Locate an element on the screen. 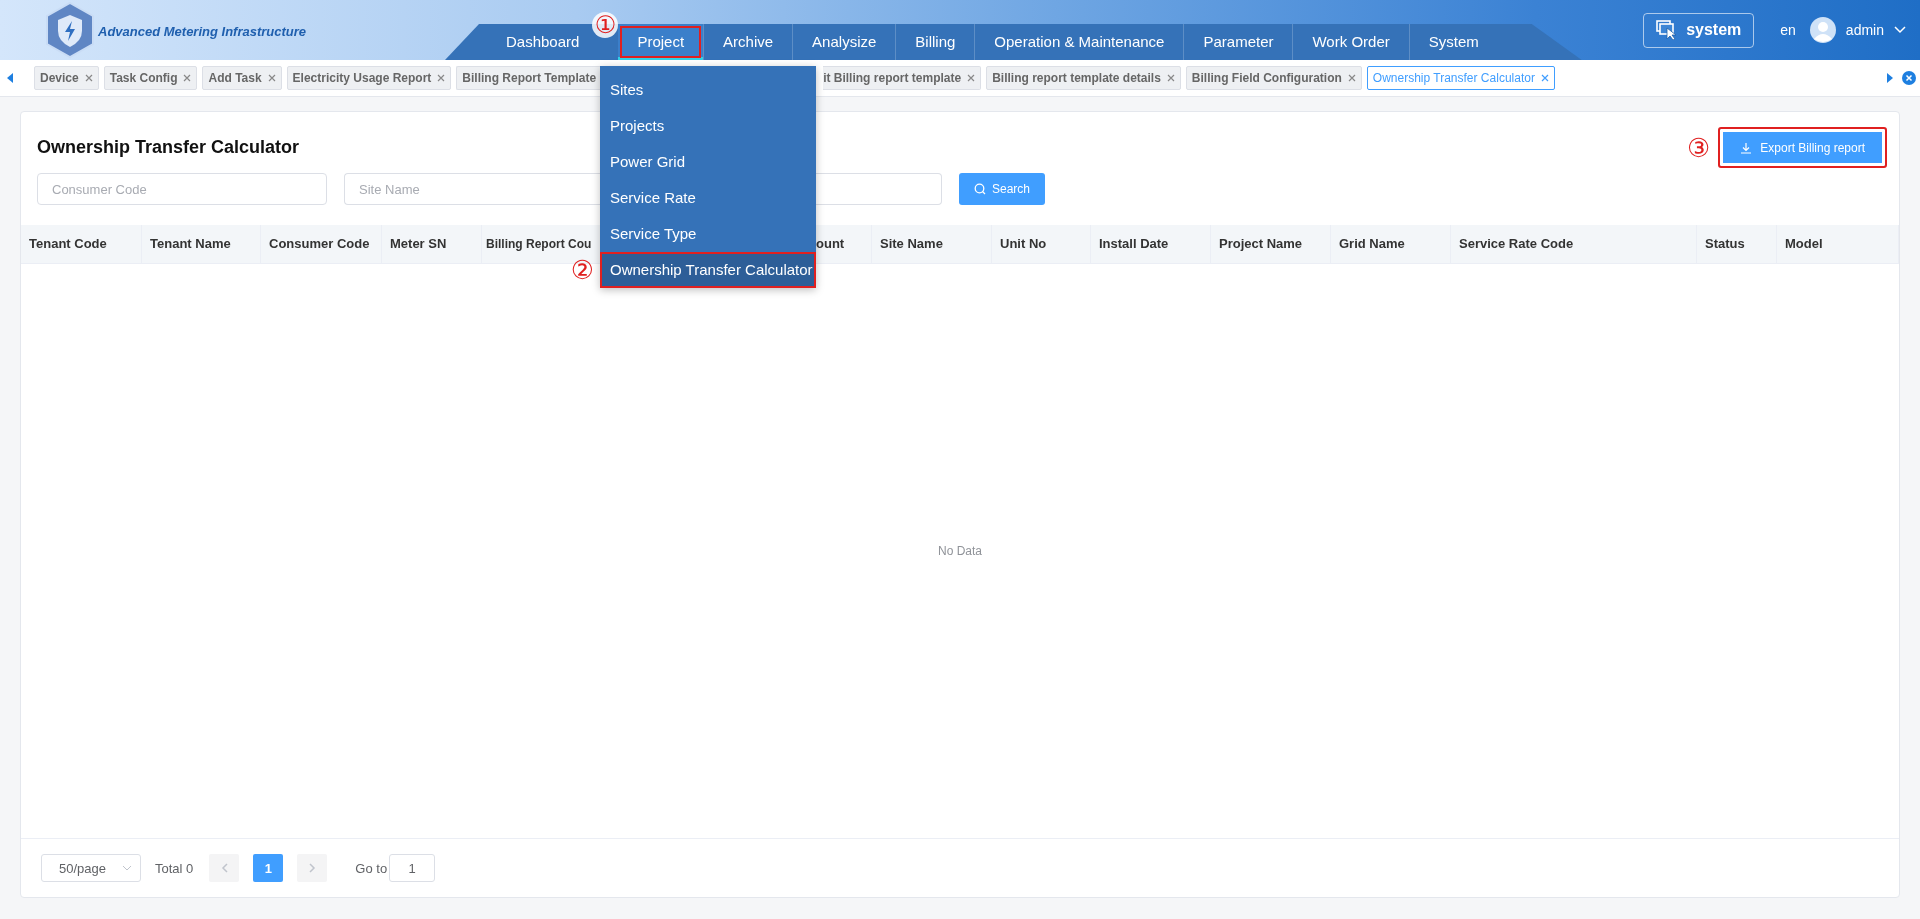  page-tab: Electricity Usage Report is located at coordinates (369, 78).